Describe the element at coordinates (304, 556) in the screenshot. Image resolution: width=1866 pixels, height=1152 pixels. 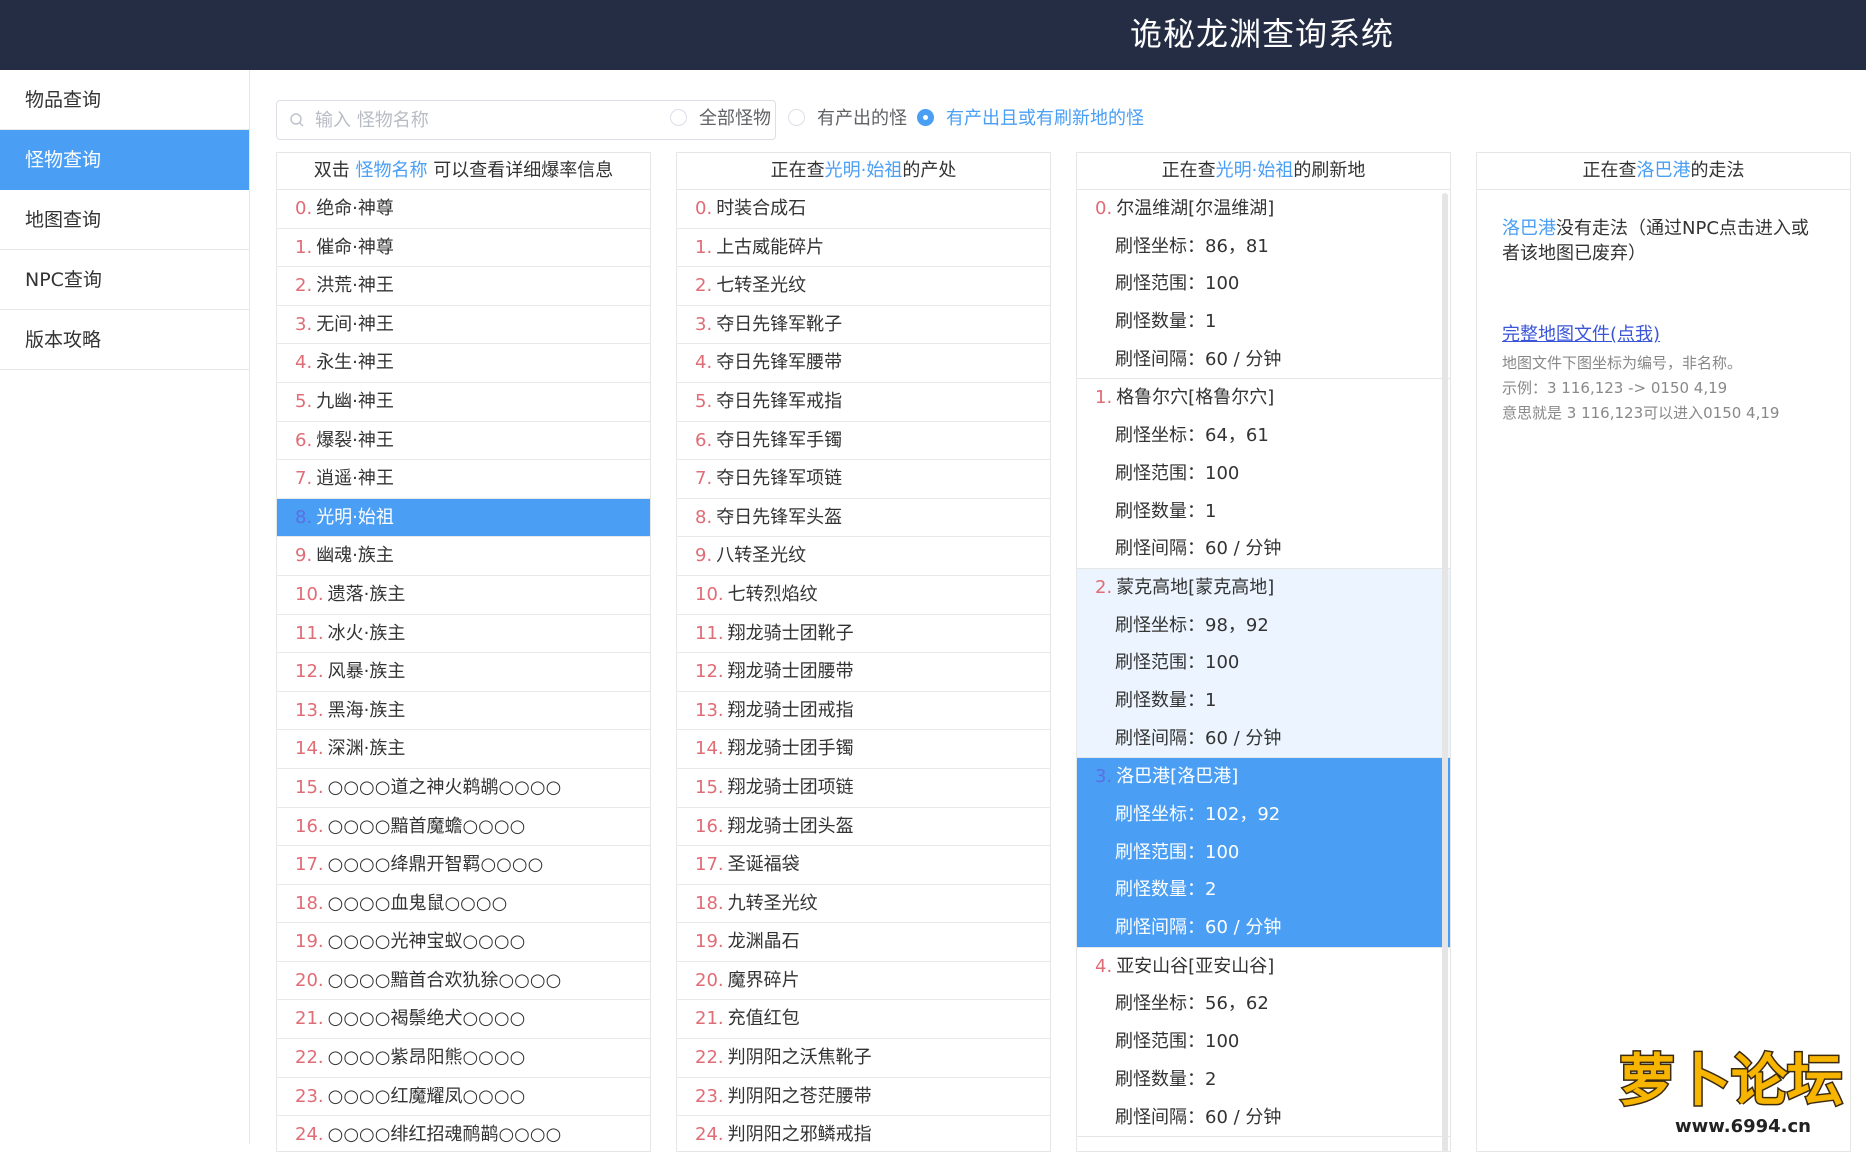
I see `row-index: 9.` at that location.